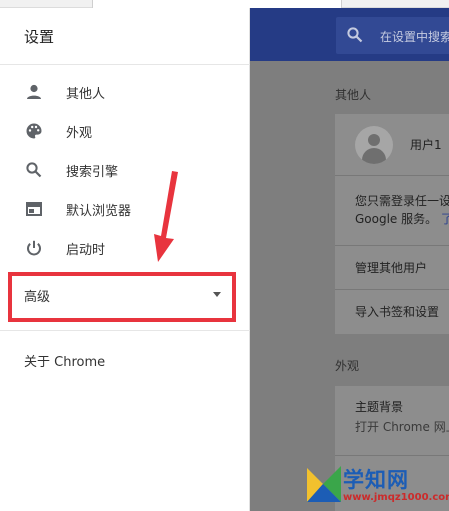 This screenshot has width=449, height=511. Describe the element at coordinates (396, 219) in the screenshot. I see `sign-in-text-line2: Google 服务。` at that location.